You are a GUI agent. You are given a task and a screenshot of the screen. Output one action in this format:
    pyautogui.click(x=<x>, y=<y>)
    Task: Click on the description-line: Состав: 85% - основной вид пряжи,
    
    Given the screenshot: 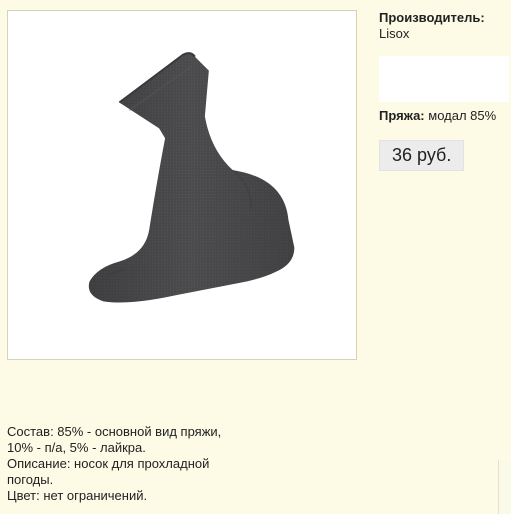 What is the action you would take?
    pyautogui.click(x=114, y=431)
    